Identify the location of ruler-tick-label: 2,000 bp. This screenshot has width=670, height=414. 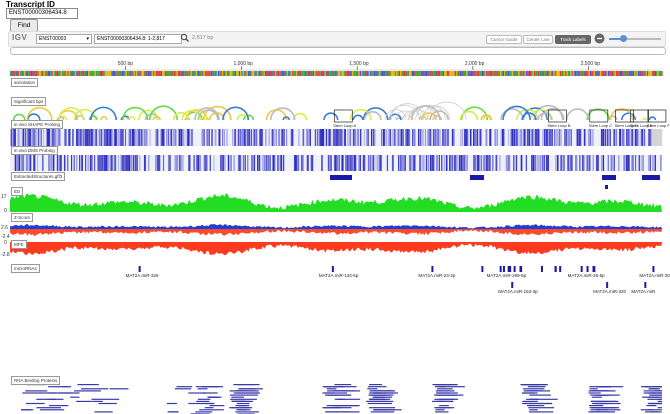
(475, 64).